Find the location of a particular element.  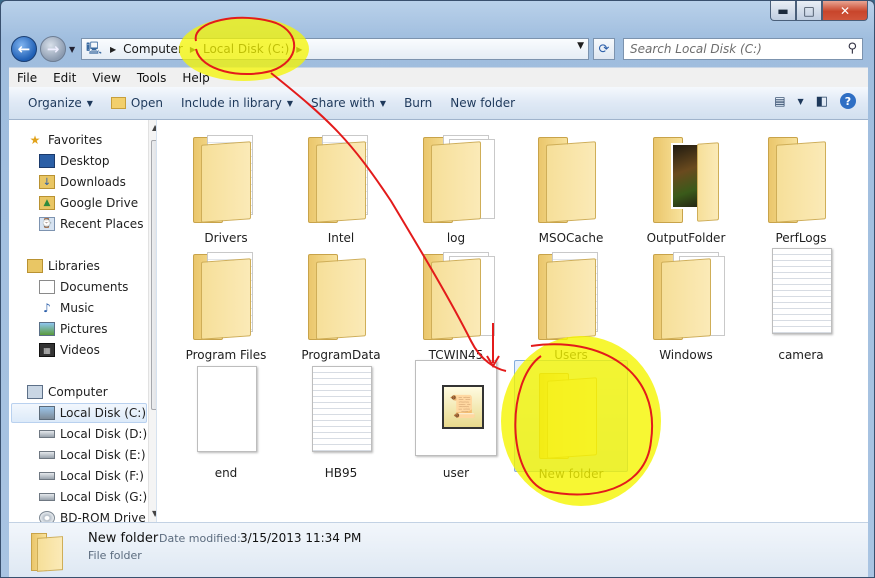

nav-item-documents: Documents is located at coordinates (83, 287).